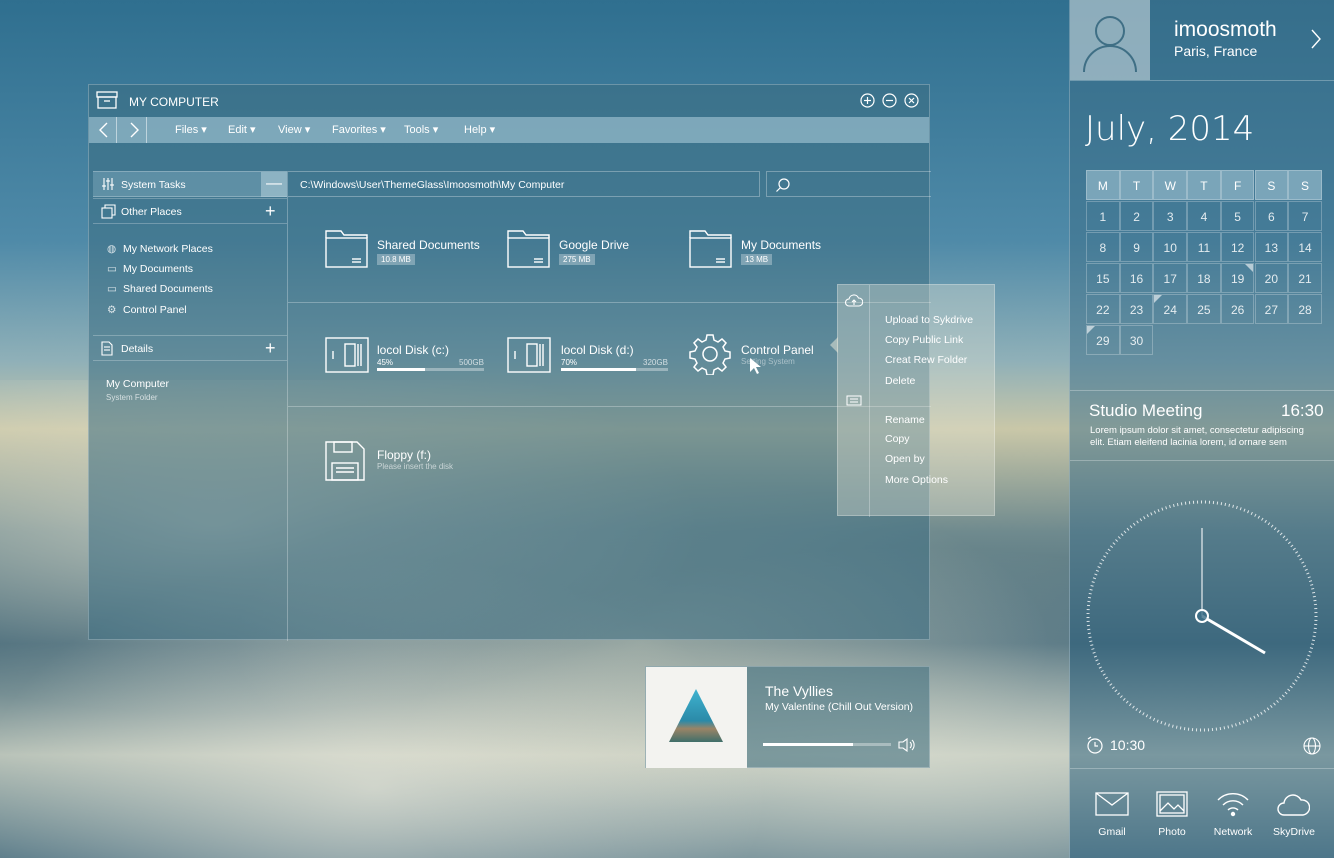 The image size is (1334, 858). I want to click on mail-icon, so click(1112, 804).